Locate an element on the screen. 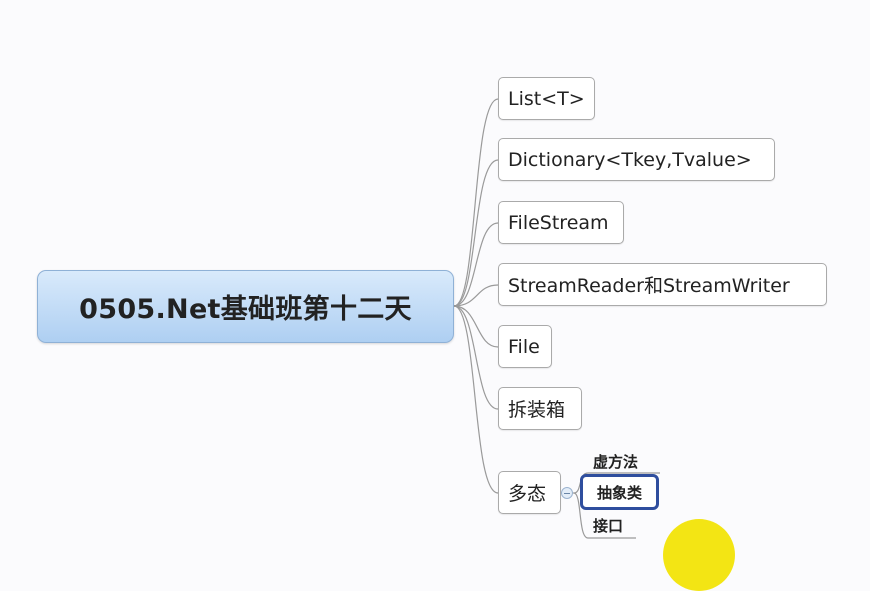 This screenshot has height=591, width=870. topic-dictionary: Dictionary<Tkey,Tvalue> is located at coordinates (636, 159).